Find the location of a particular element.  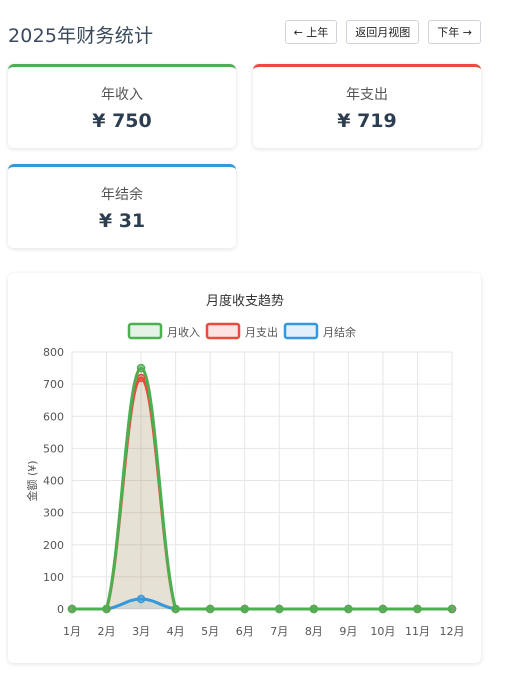

x-tick-label: 5月 is located at coordinates (210, 631).